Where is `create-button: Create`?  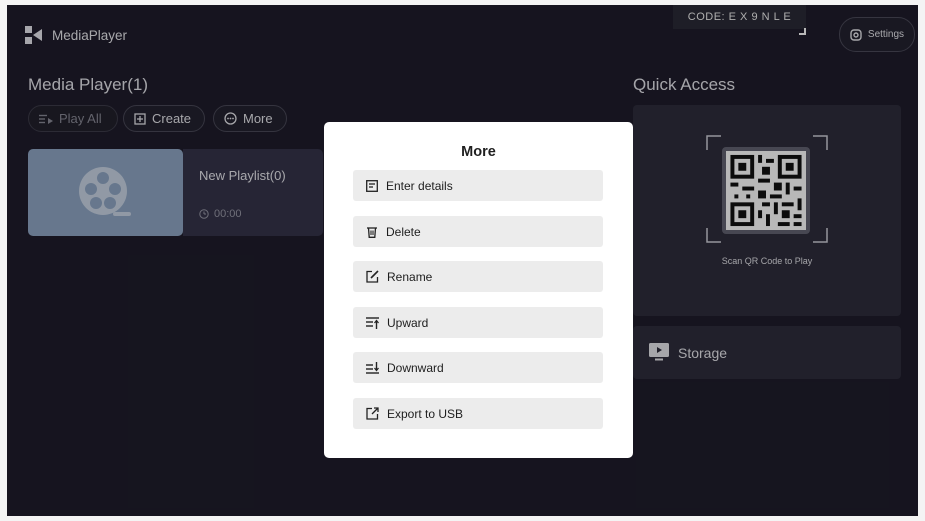 create-button: Create is located at coordinates (164, 118).